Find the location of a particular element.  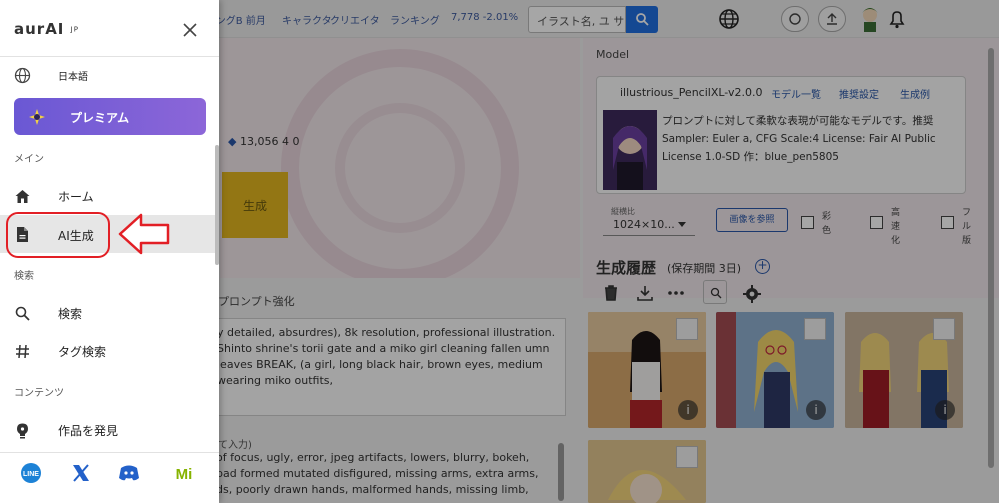

section-main-label: メイン is located at coordinates (29, 159).